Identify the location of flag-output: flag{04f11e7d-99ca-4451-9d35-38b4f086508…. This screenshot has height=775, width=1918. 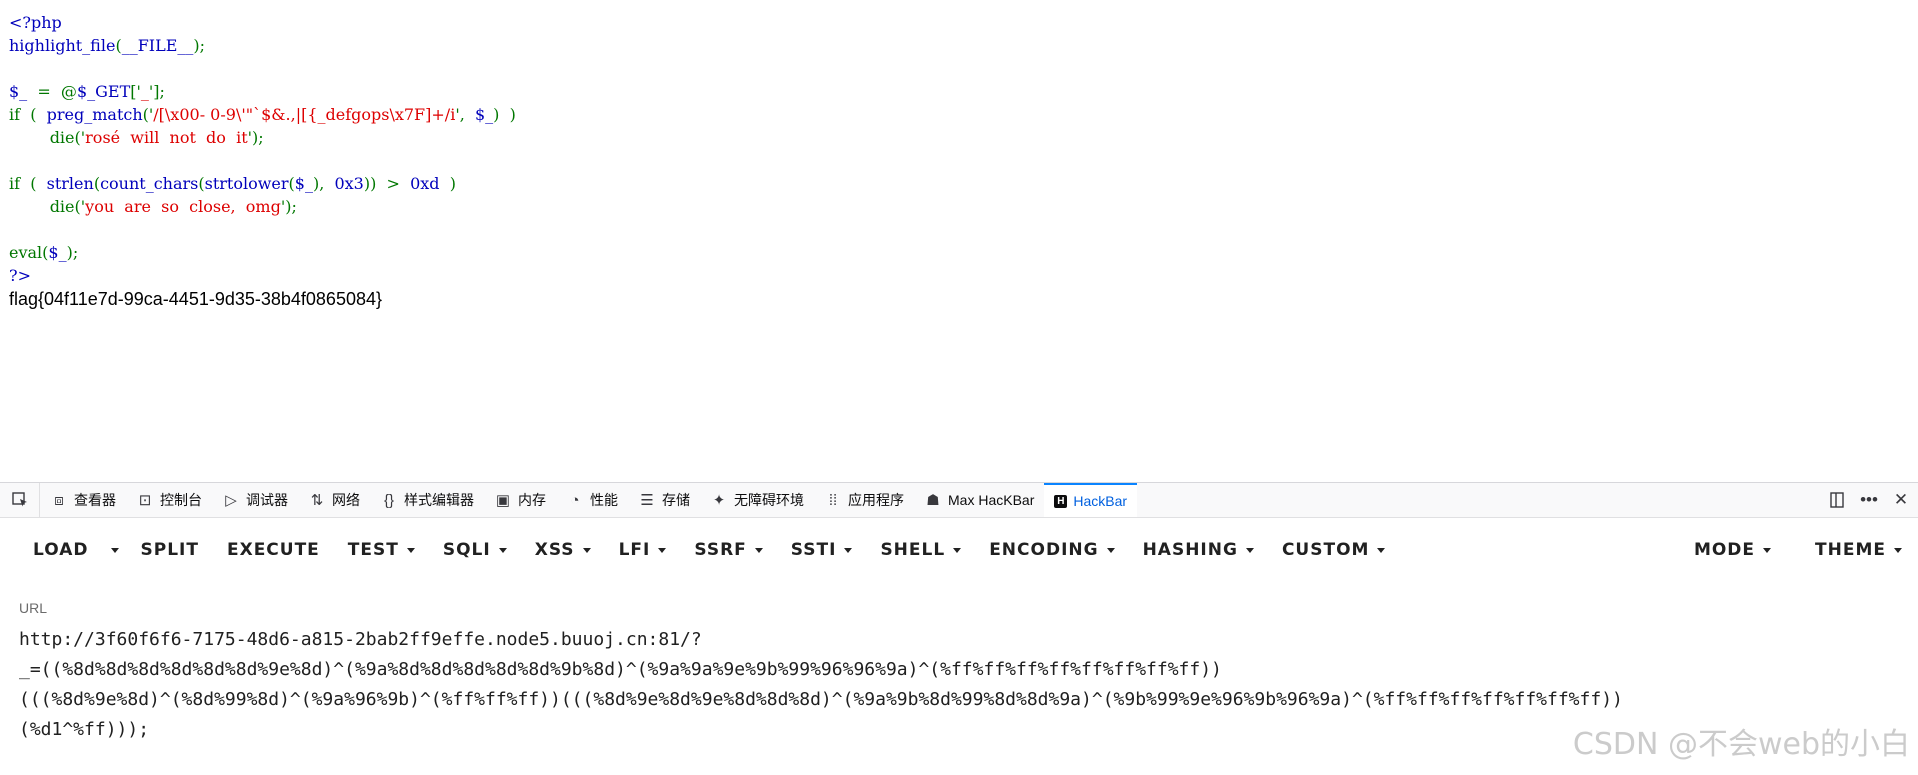
(195, 299).